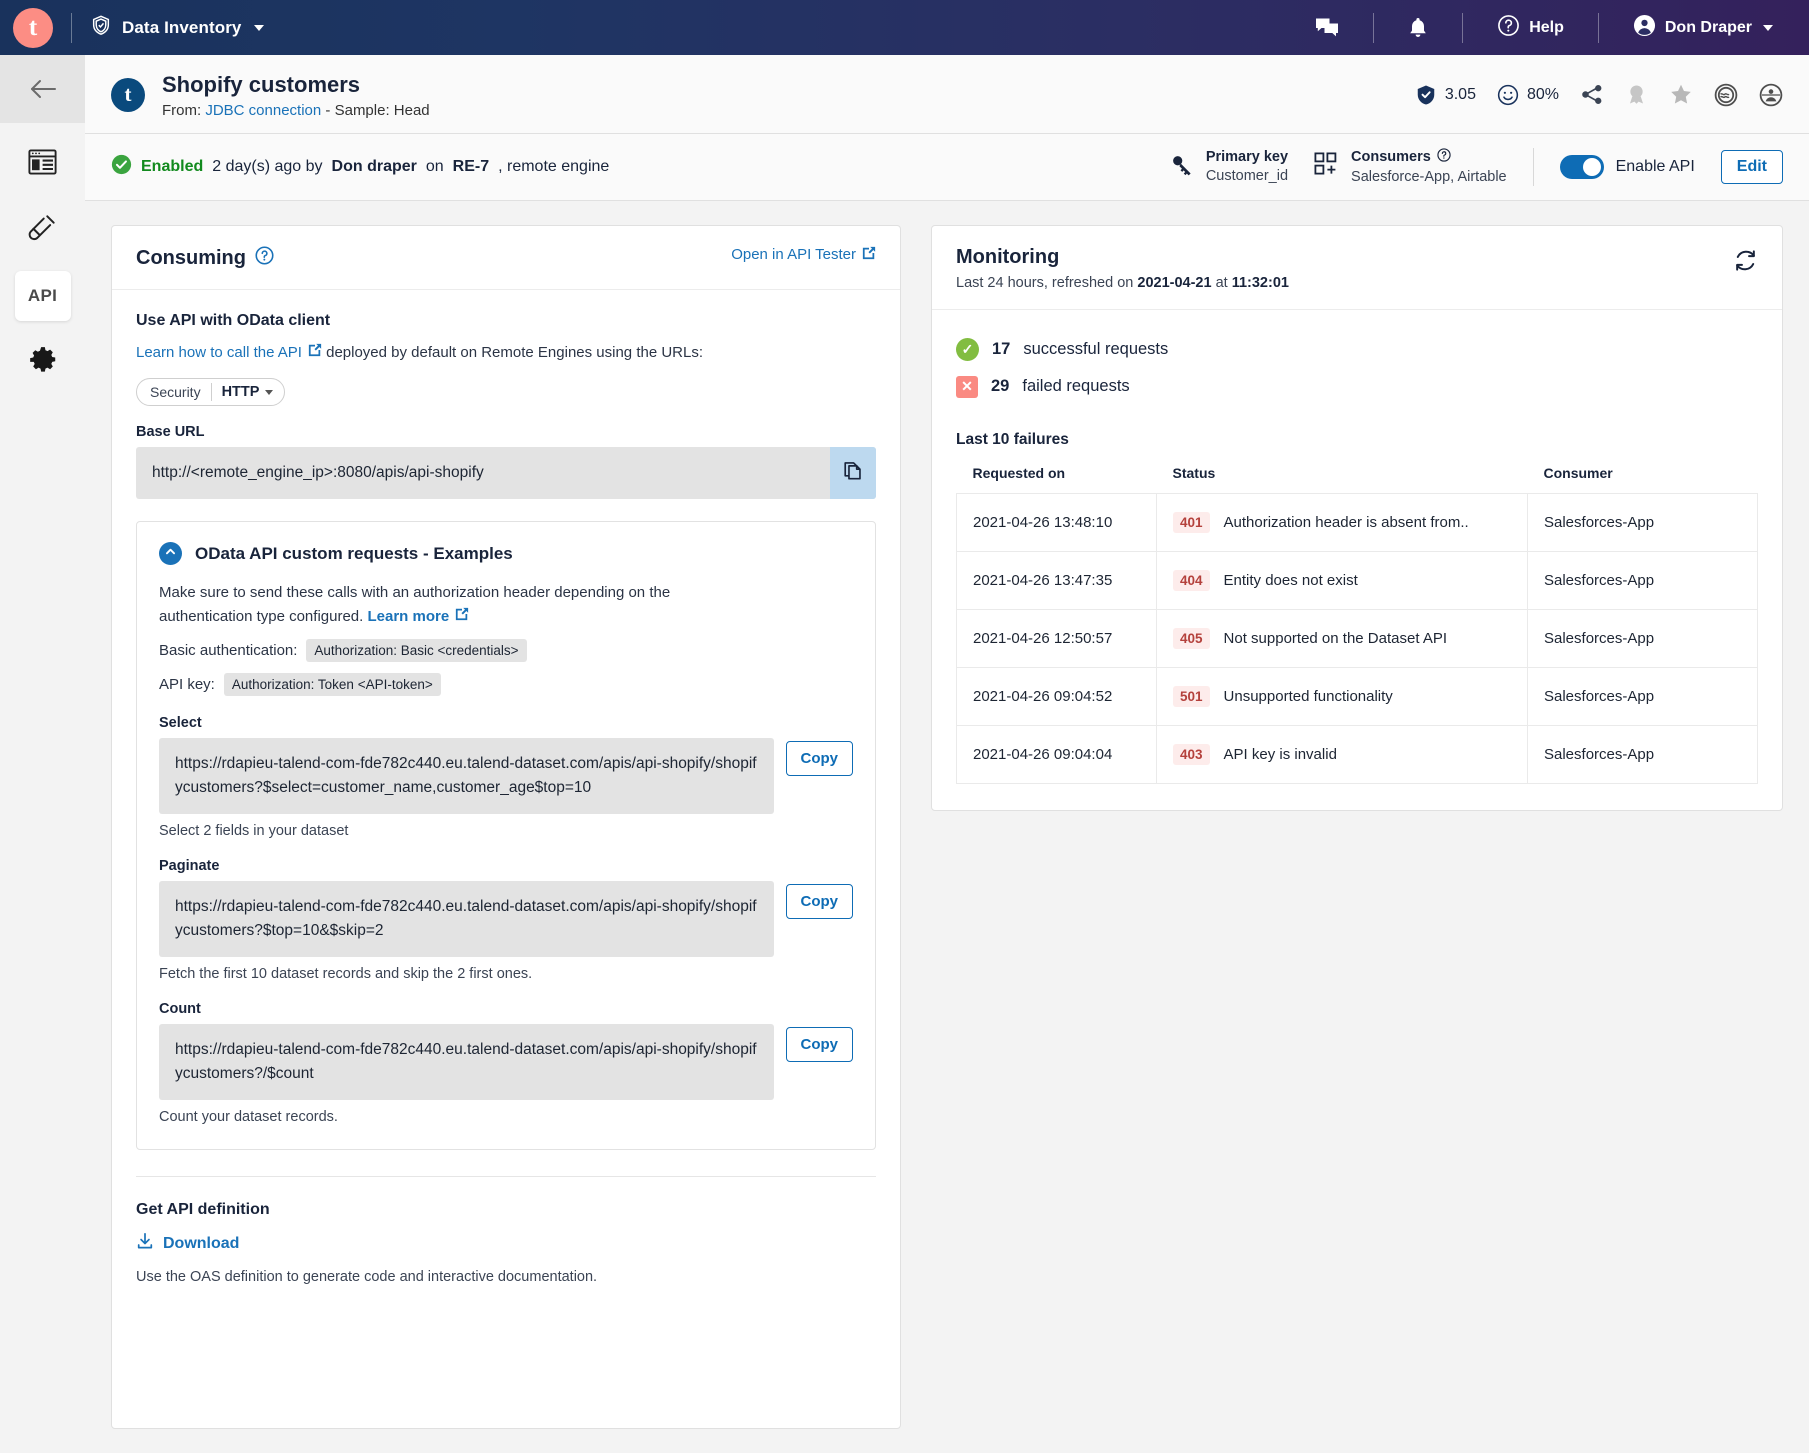  I want to click on copy-icon, so click(853, 473).